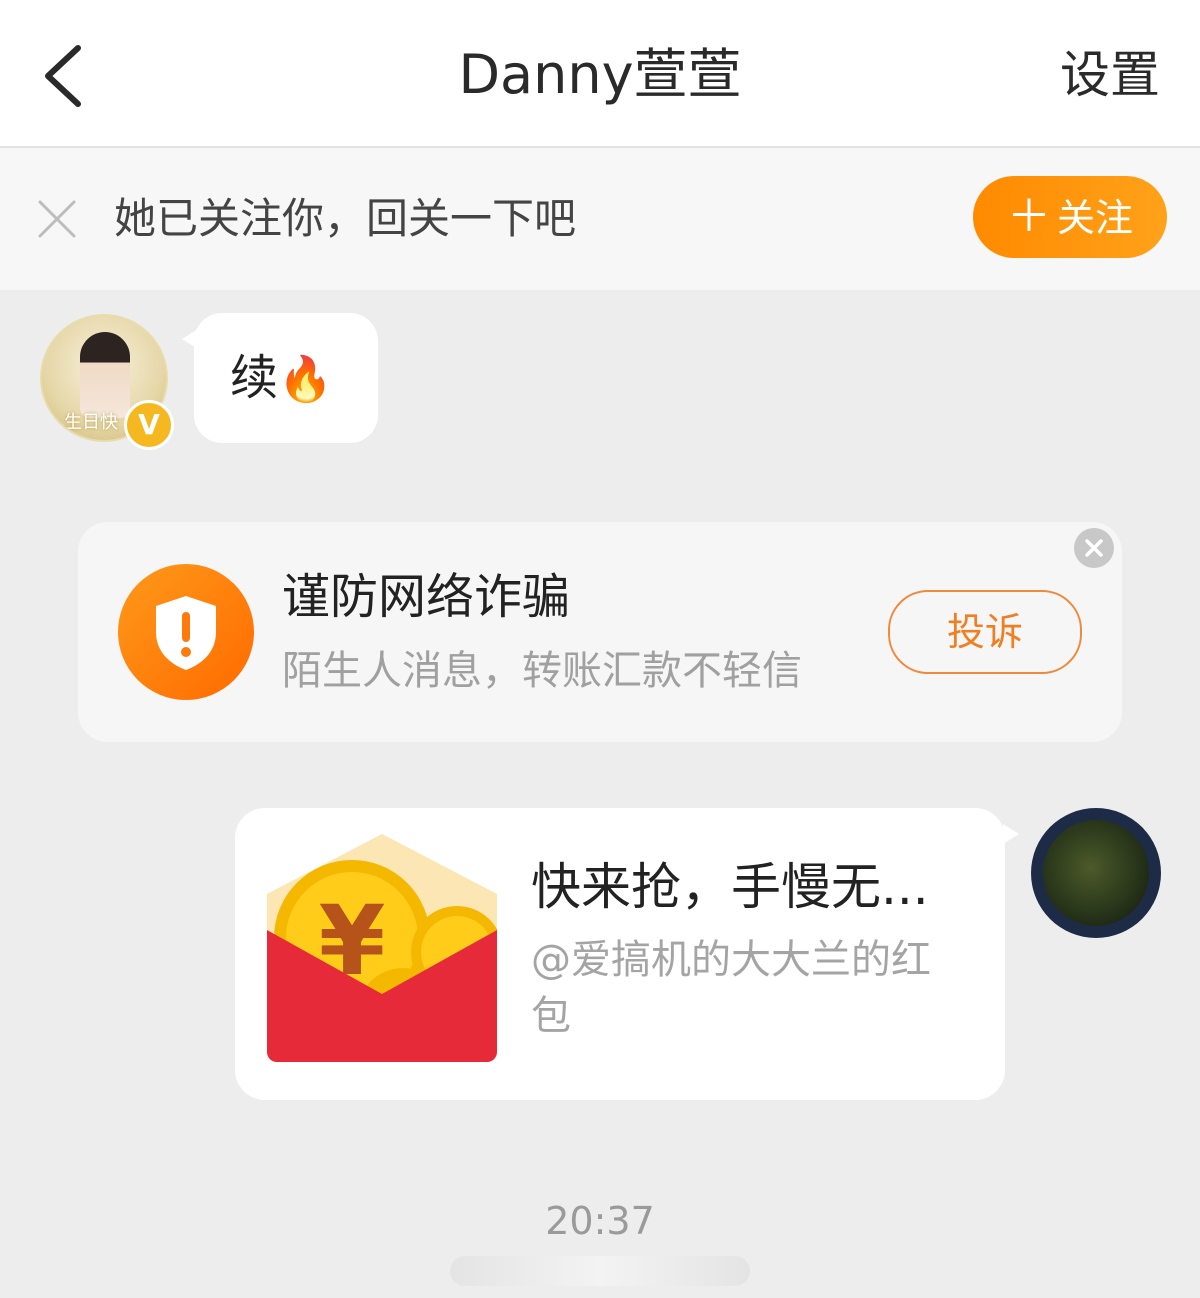 The image size is (1200, 1298). I want to click on fraud-warning-title: 谨防网络诈骗, so click(426, 597).